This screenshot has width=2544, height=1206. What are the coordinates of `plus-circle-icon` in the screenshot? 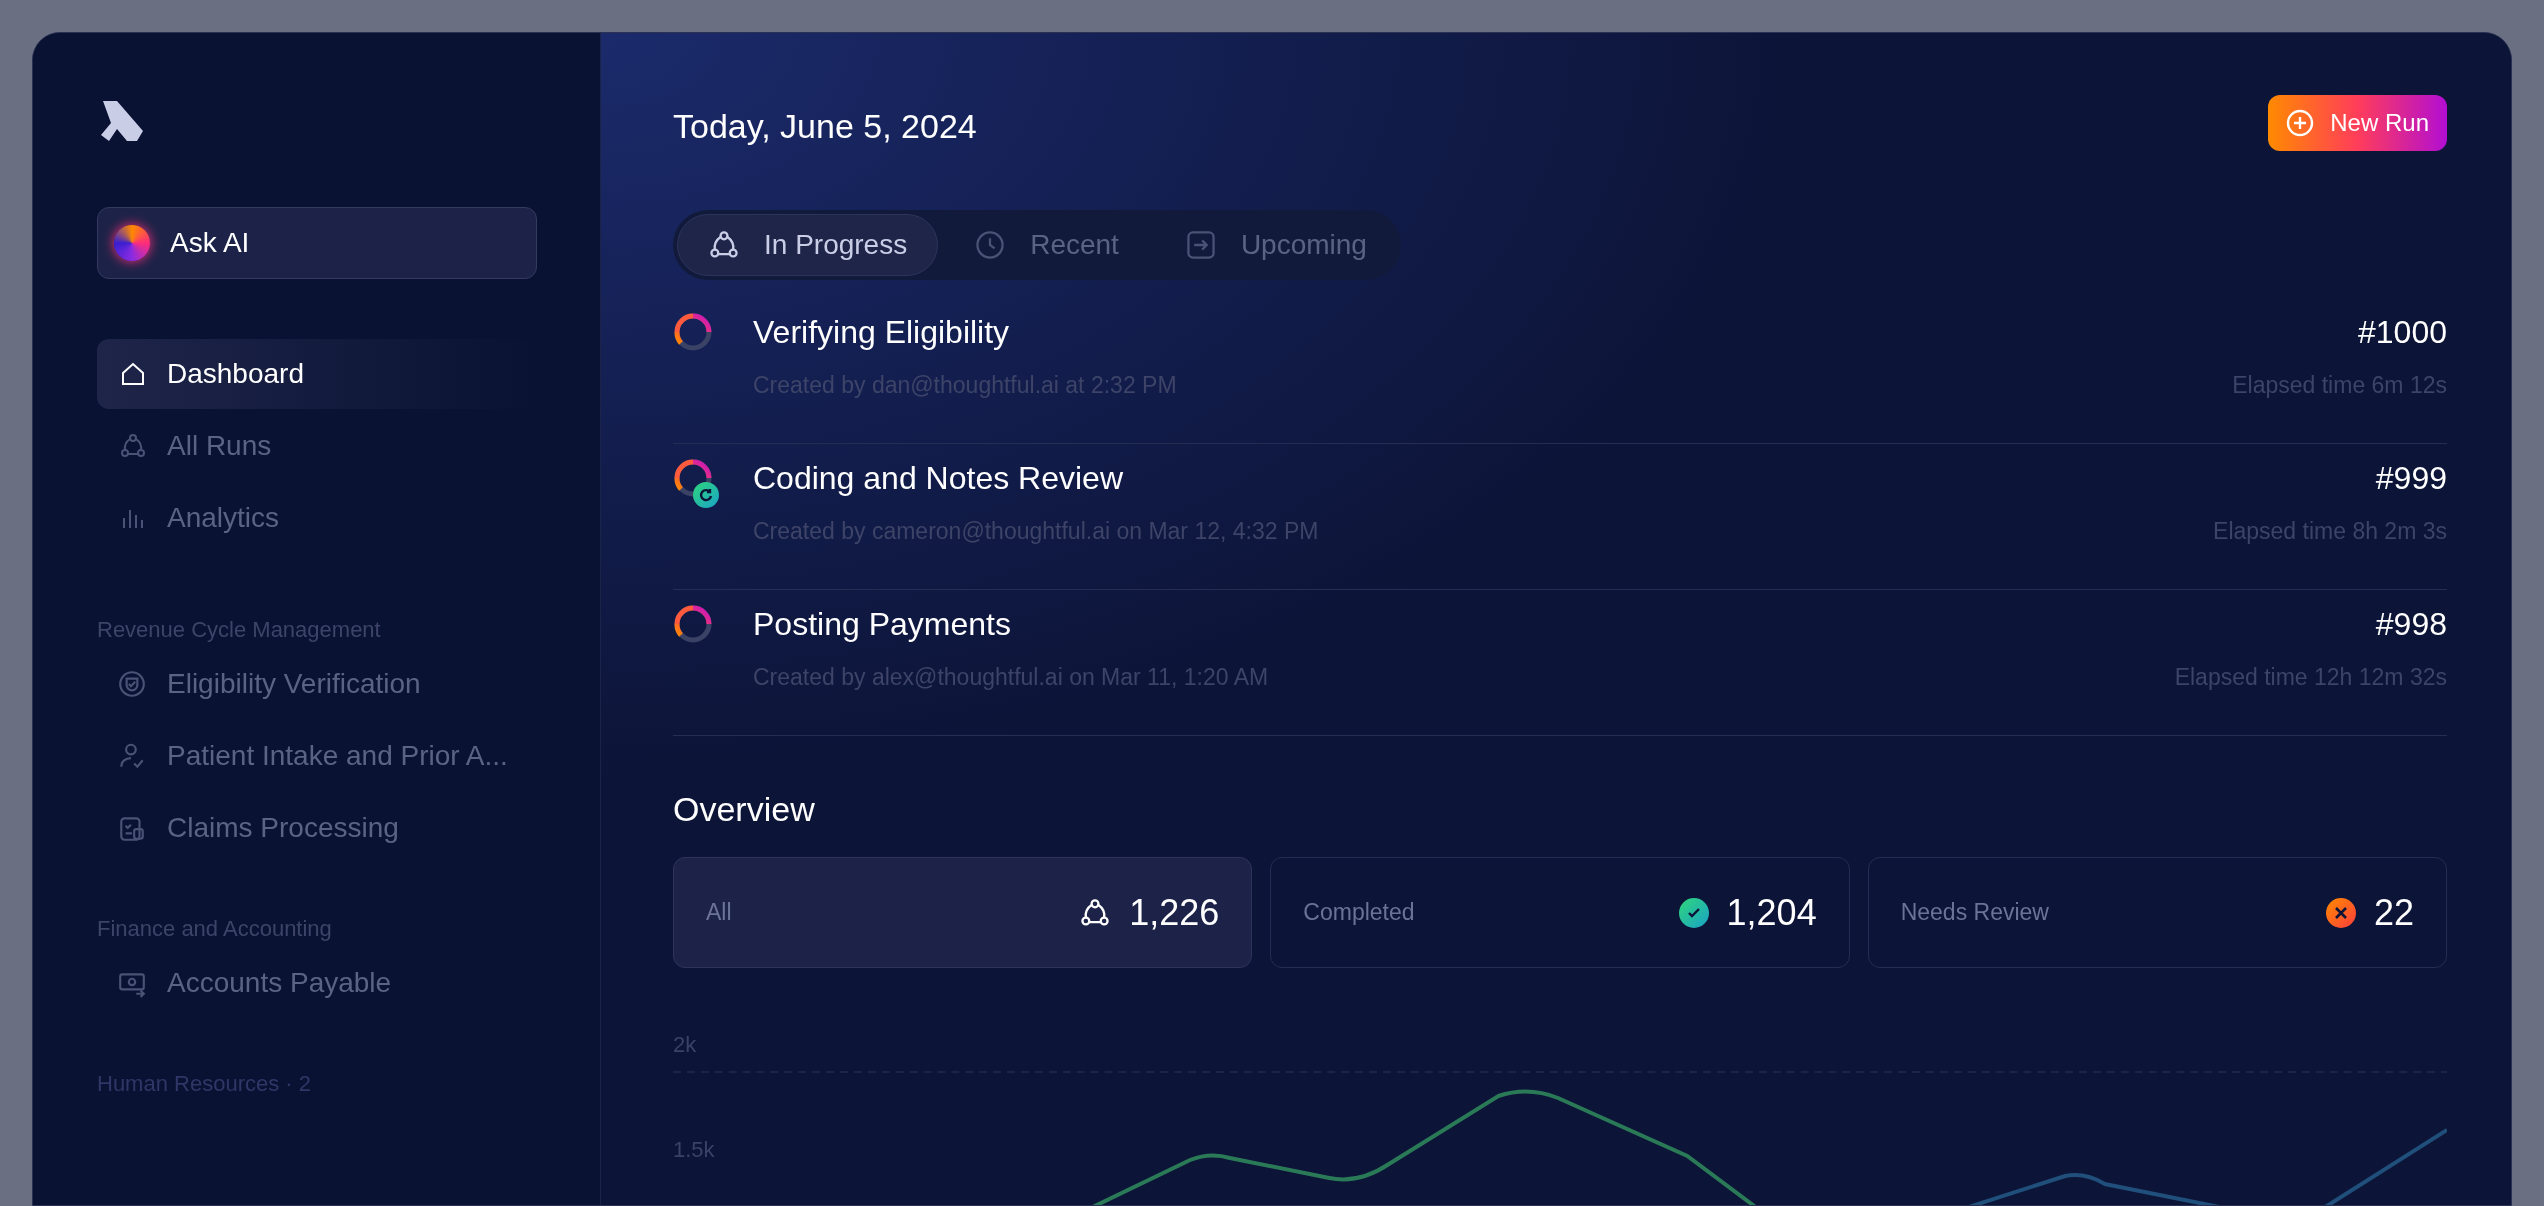 It's located at (2300, 123).